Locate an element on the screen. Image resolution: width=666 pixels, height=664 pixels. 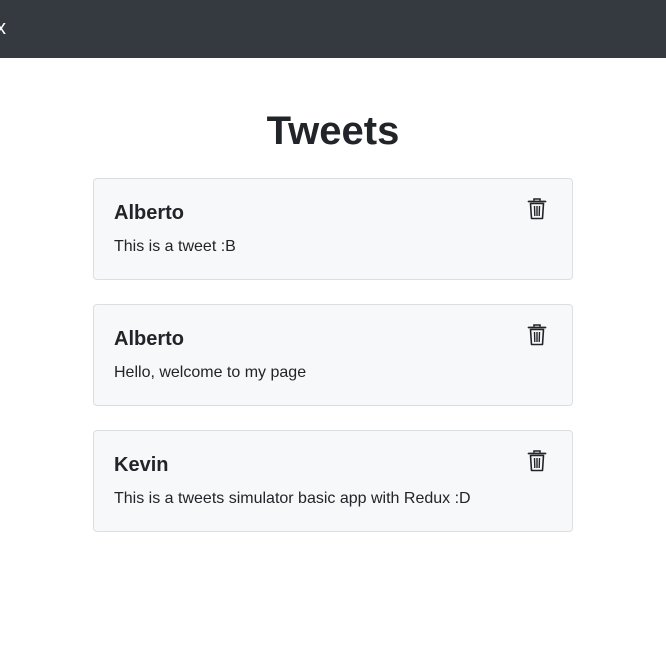
tweet-author: Kevin is located at coordinates (141, 465).